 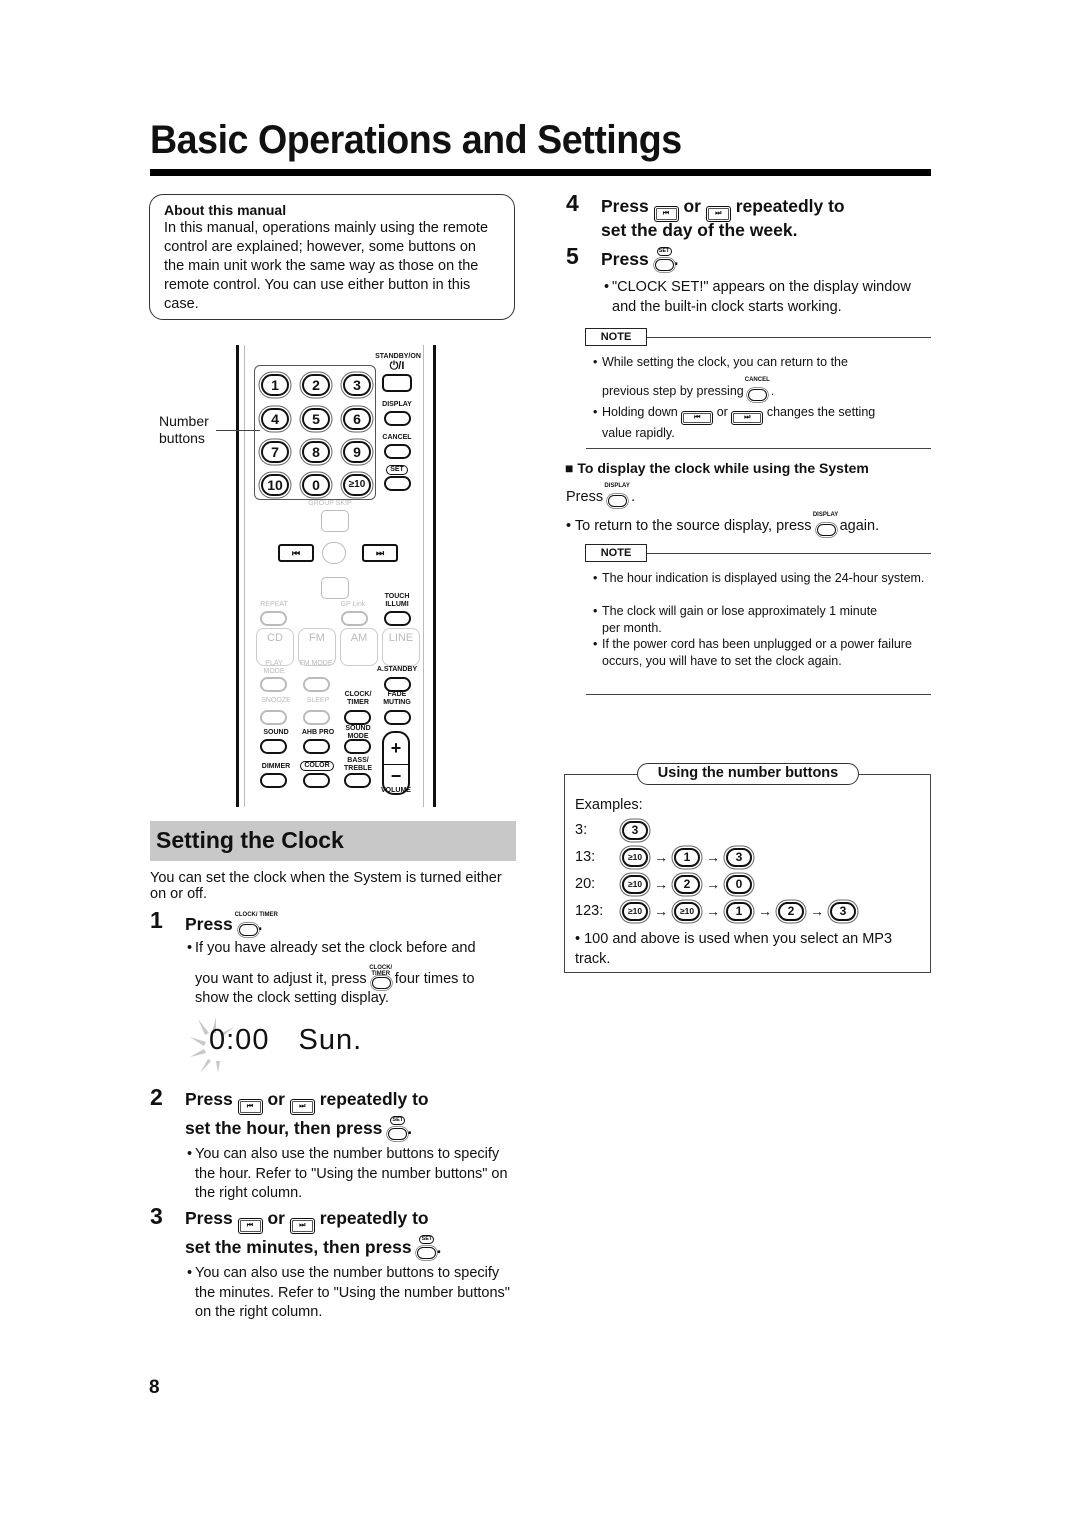 I want to click on number-button-10: 10, so click(x=275, y=485).